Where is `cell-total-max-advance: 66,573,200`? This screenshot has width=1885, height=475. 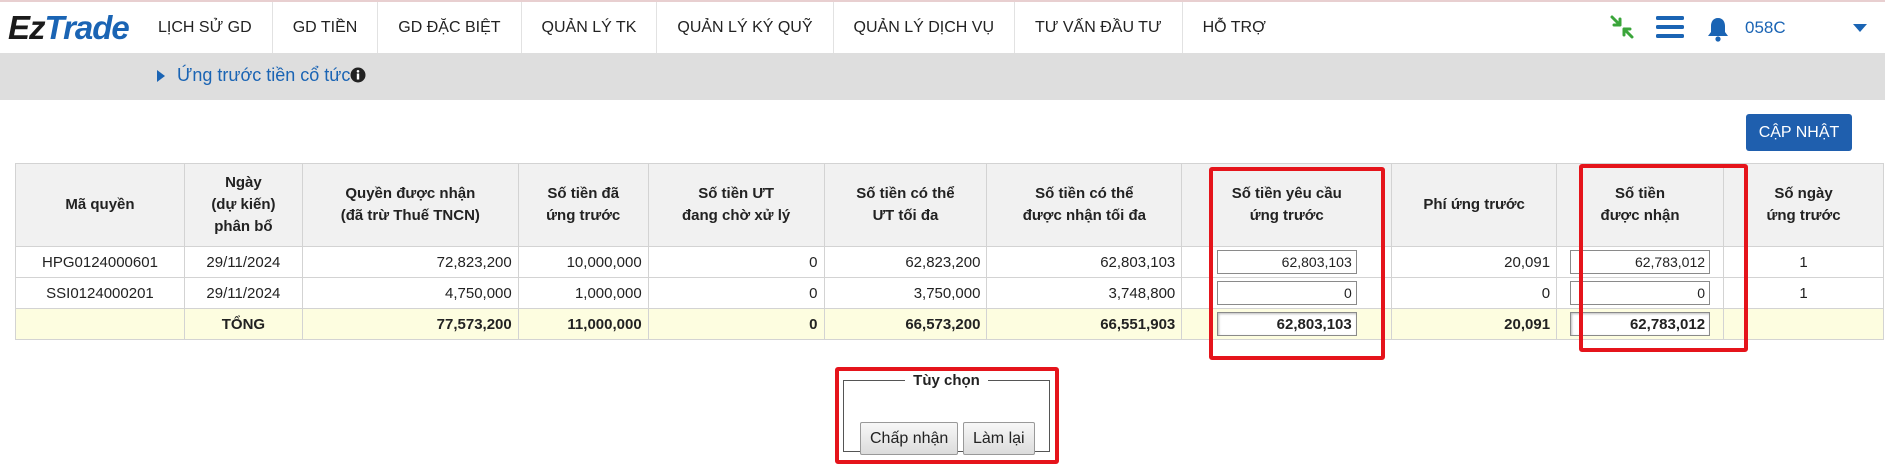
cell-total-max-advance: 66,573,200 is located at coordinates (905, 324).